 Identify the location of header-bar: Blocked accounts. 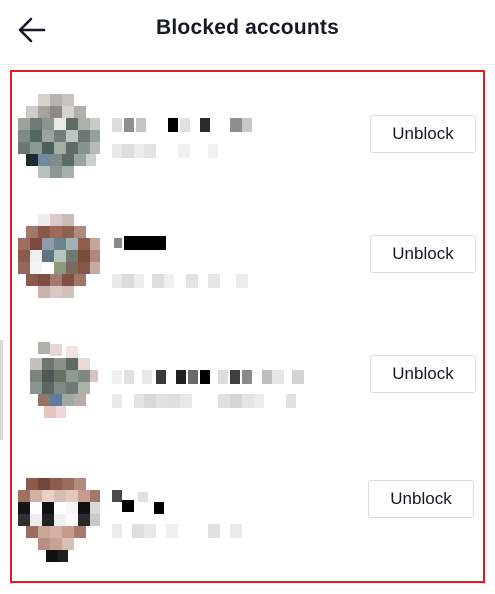
(247, 32).